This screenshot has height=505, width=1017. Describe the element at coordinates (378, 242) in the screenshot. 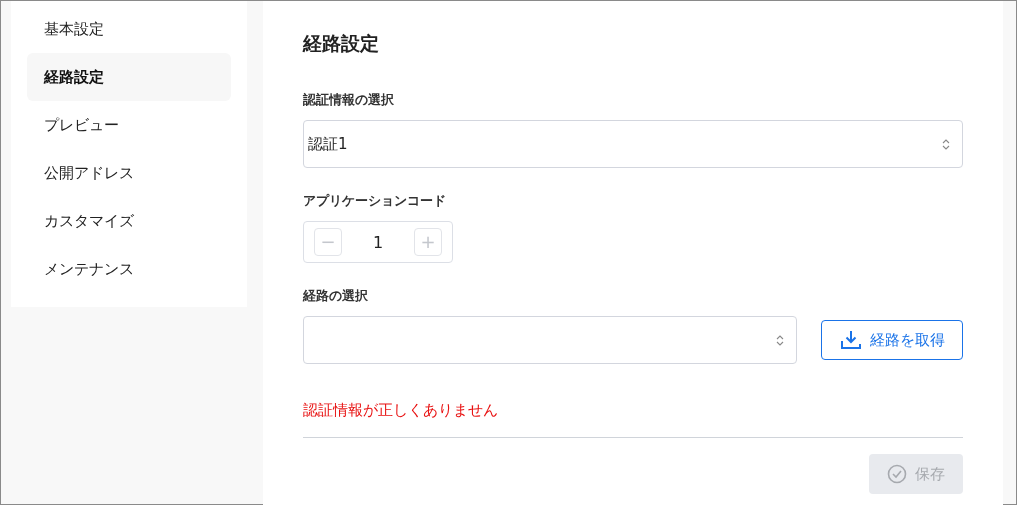

I see `stepper-value: 1` at that location.